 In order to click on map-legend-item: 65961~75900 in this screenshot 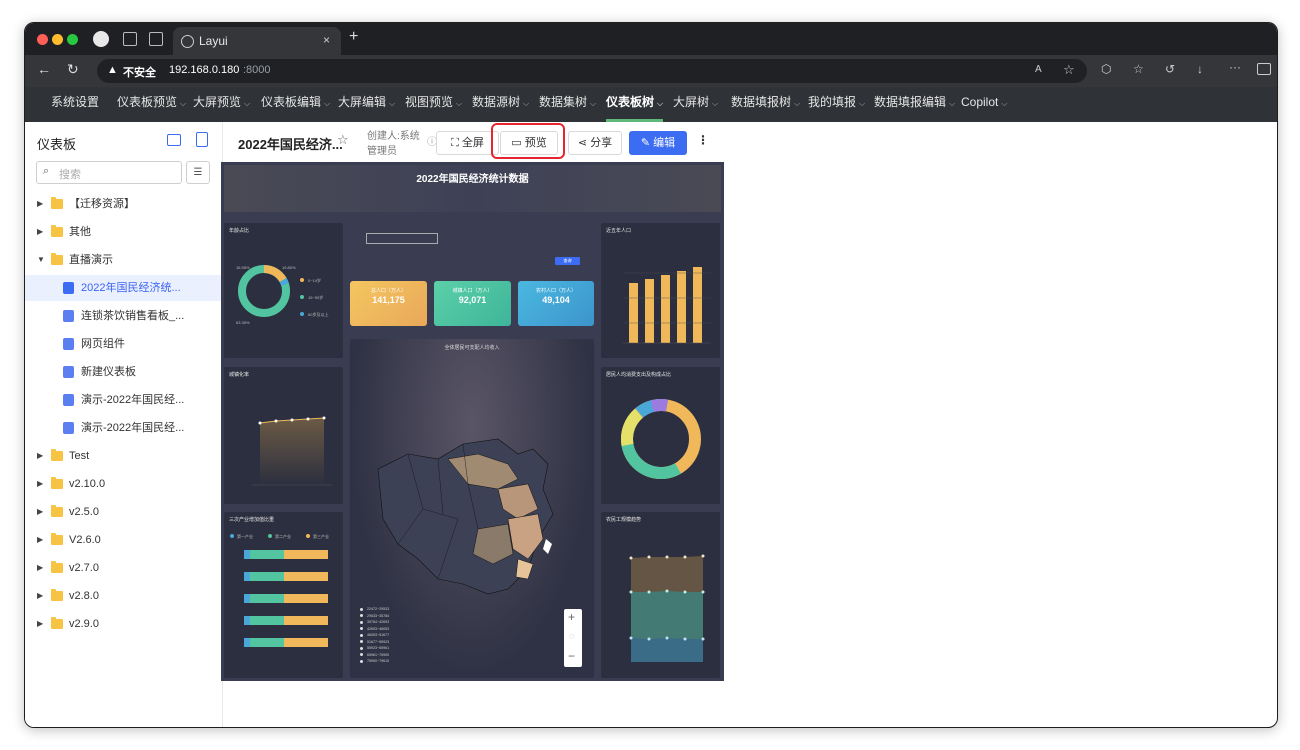, I will do `click(374, 655)`.